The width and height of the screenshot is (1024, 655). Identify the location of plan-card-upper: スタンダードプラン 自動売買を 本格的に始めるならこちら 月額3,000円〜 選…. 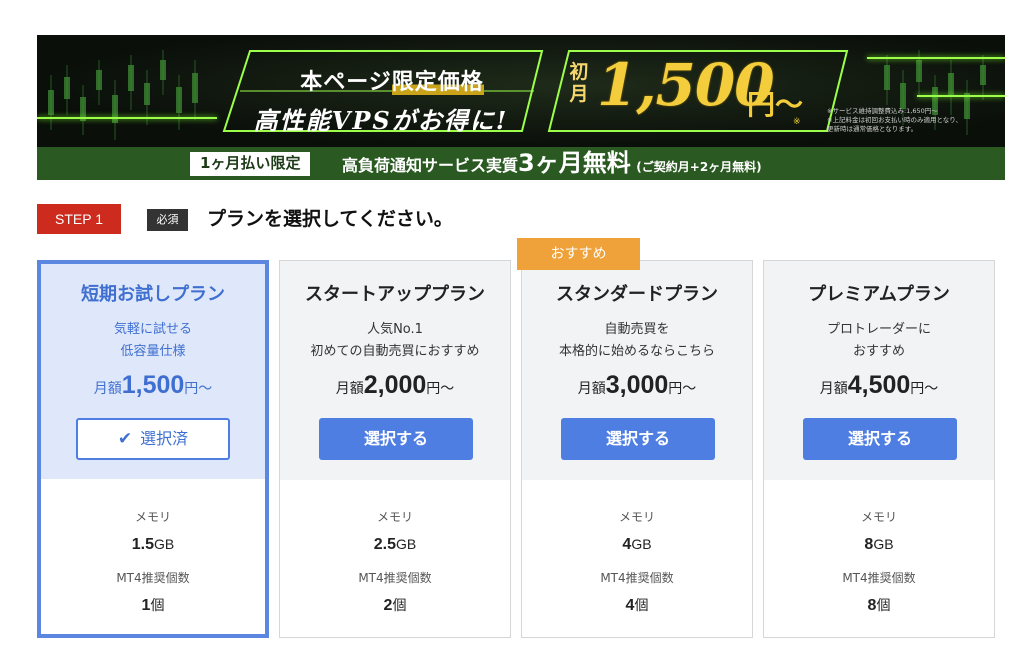
(637, 370).